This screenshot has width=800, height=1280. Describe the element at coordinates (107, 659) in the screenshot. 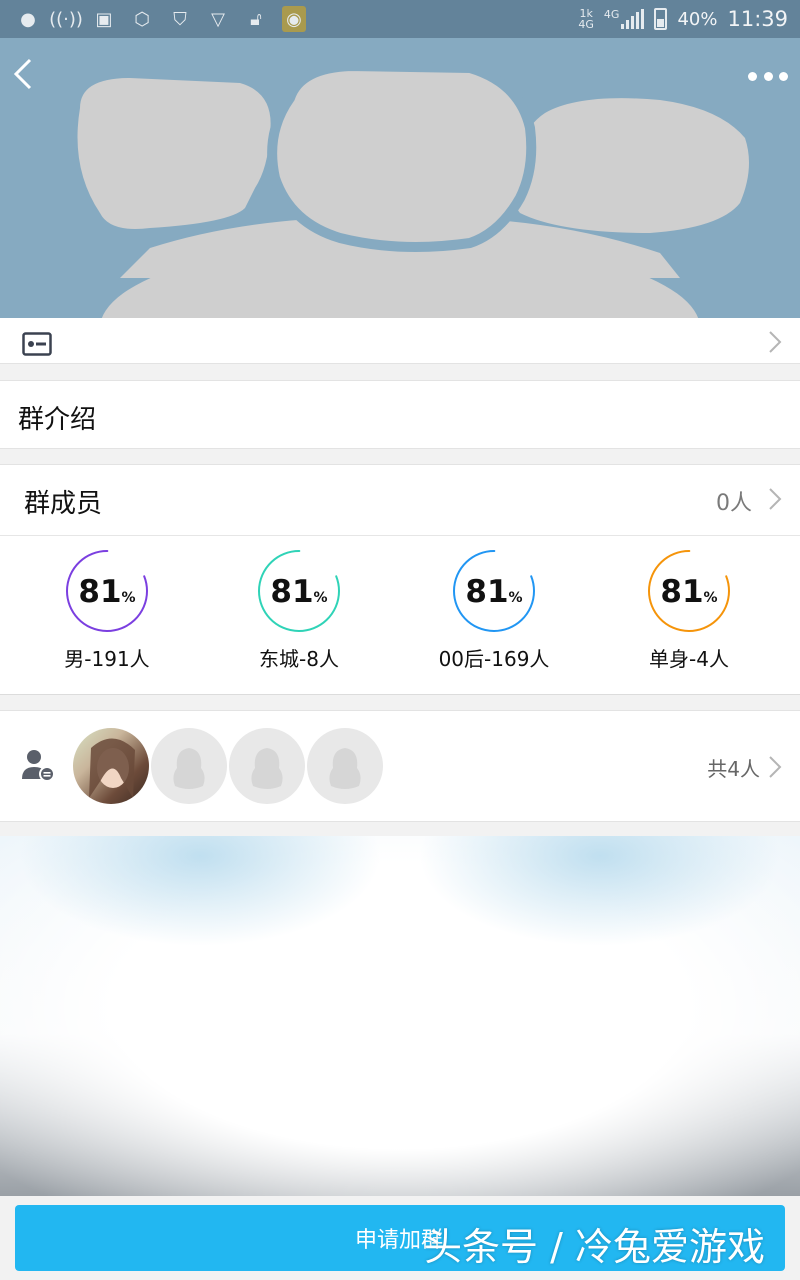

I see `stat-caption: 男-191人` at that location.